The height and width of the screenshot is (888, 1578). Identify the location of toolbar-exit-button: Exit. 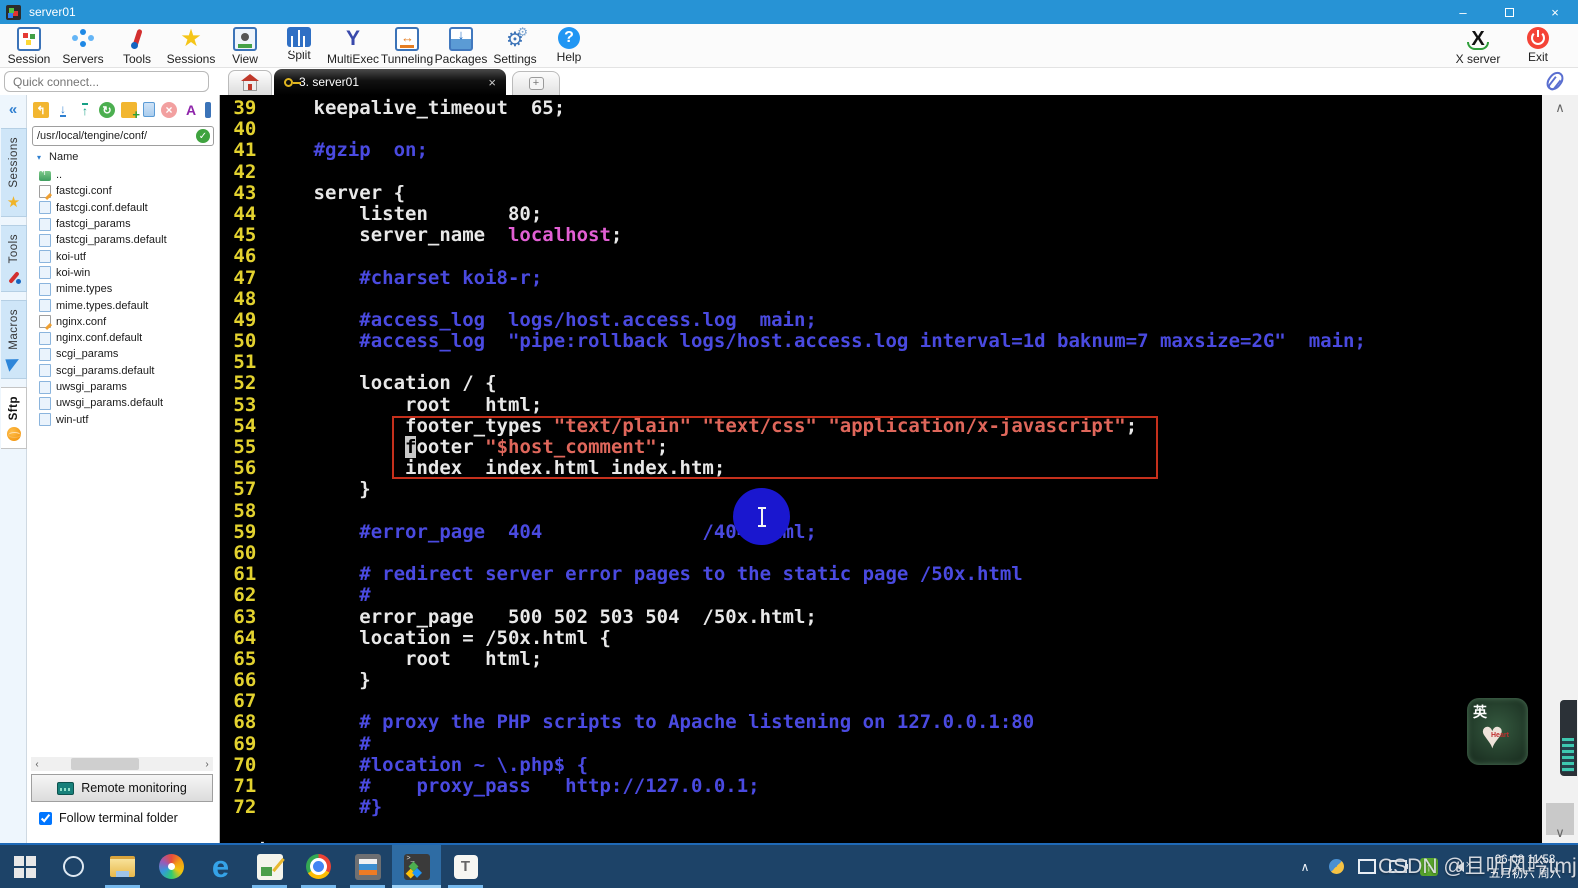
(1538, 45).